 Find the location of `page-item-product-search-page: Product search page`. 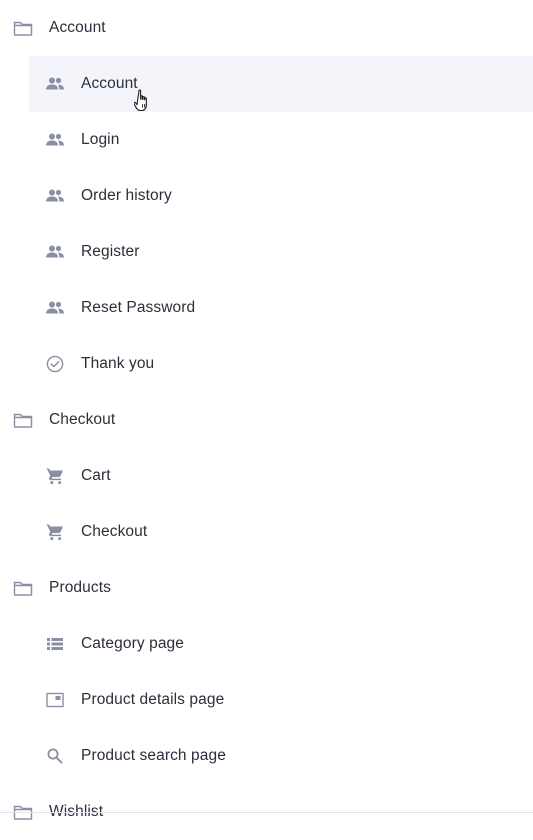

page-item-product-search-page: Product search page is located at coordinates (266, 756).